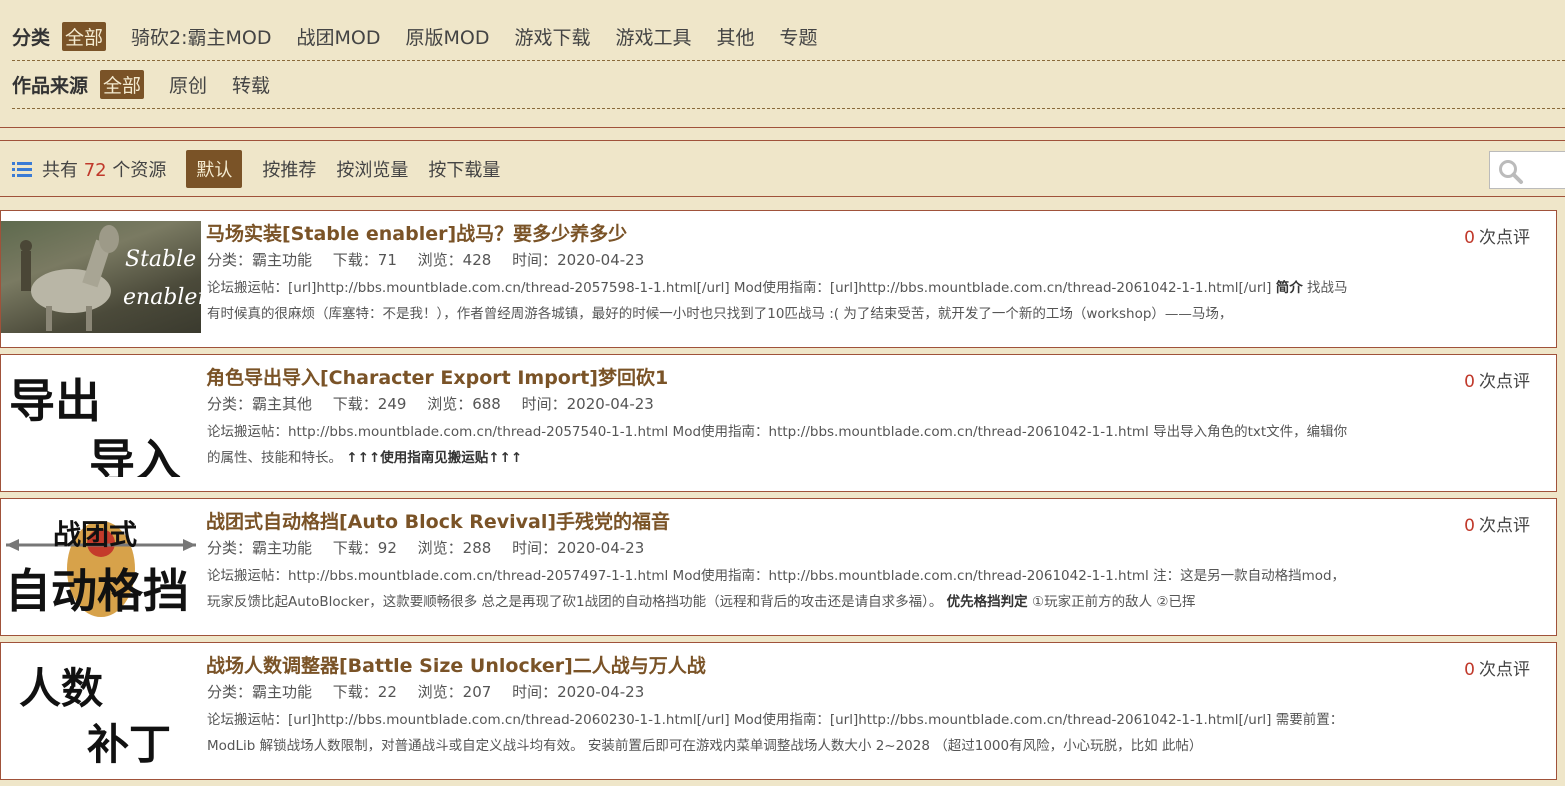 This screenshot has height=786, width=1565. What do you see at coordinates (372, 169) in the screenshot?
I see `sort-views-button: 按浏览量` at bounding box center [372, 169].